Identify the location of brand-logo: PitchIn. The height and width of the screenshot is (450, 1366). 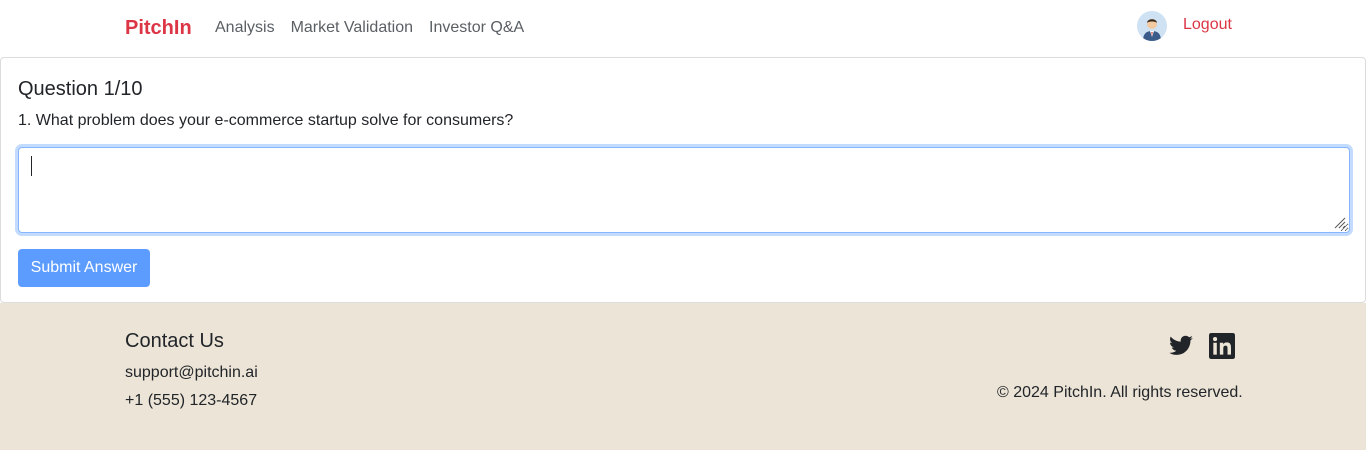
(158, 28).